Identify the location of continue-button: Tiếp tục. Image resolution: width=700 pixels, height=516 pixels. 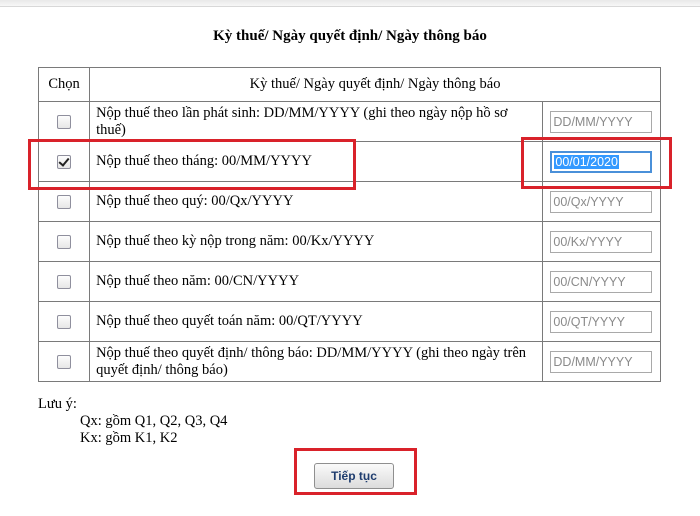
(354, 476).